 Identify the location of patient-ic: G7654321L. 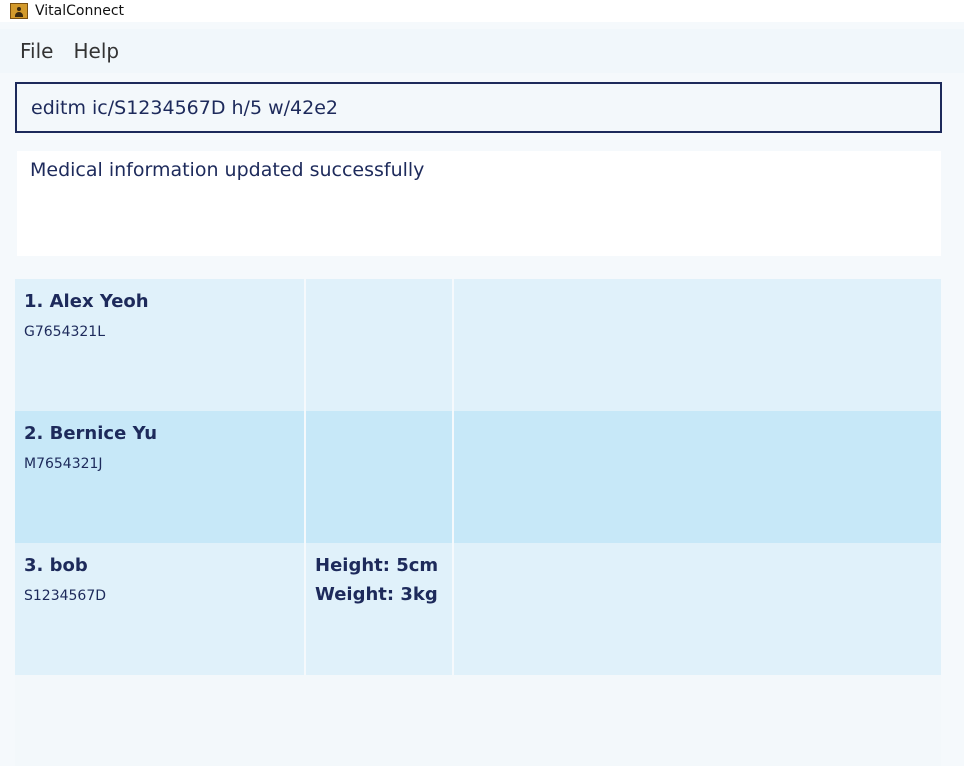
(64, 332).